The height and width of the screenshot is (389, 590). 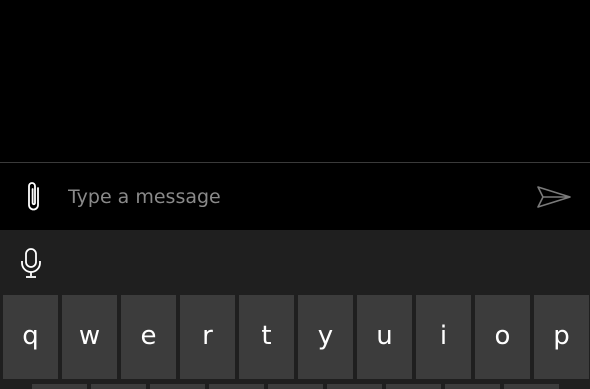 I want to click on message-input, so click(x=288, y=197).